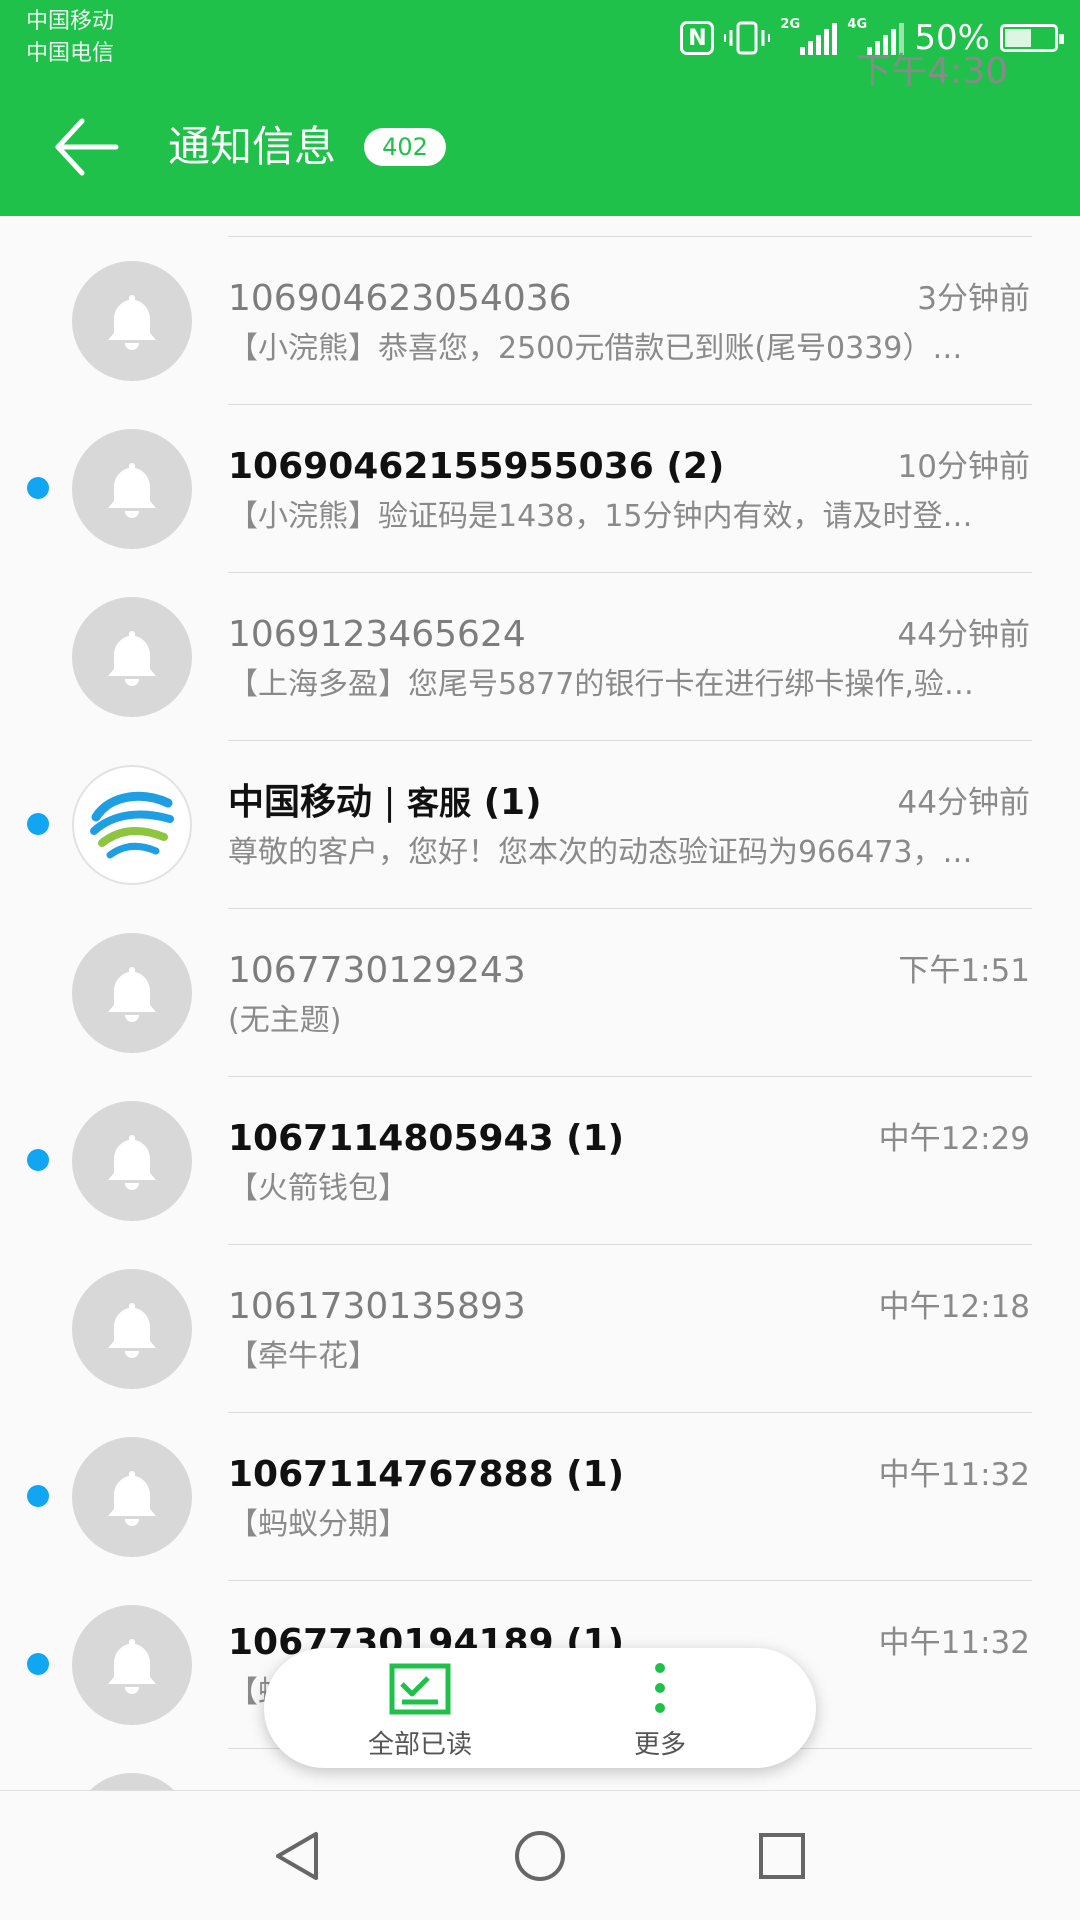 The image size is (1080, 1920). Describe the element at coordinates (954, 1139) in the screenshot. I see `message-time: 中午12:29` at that location.